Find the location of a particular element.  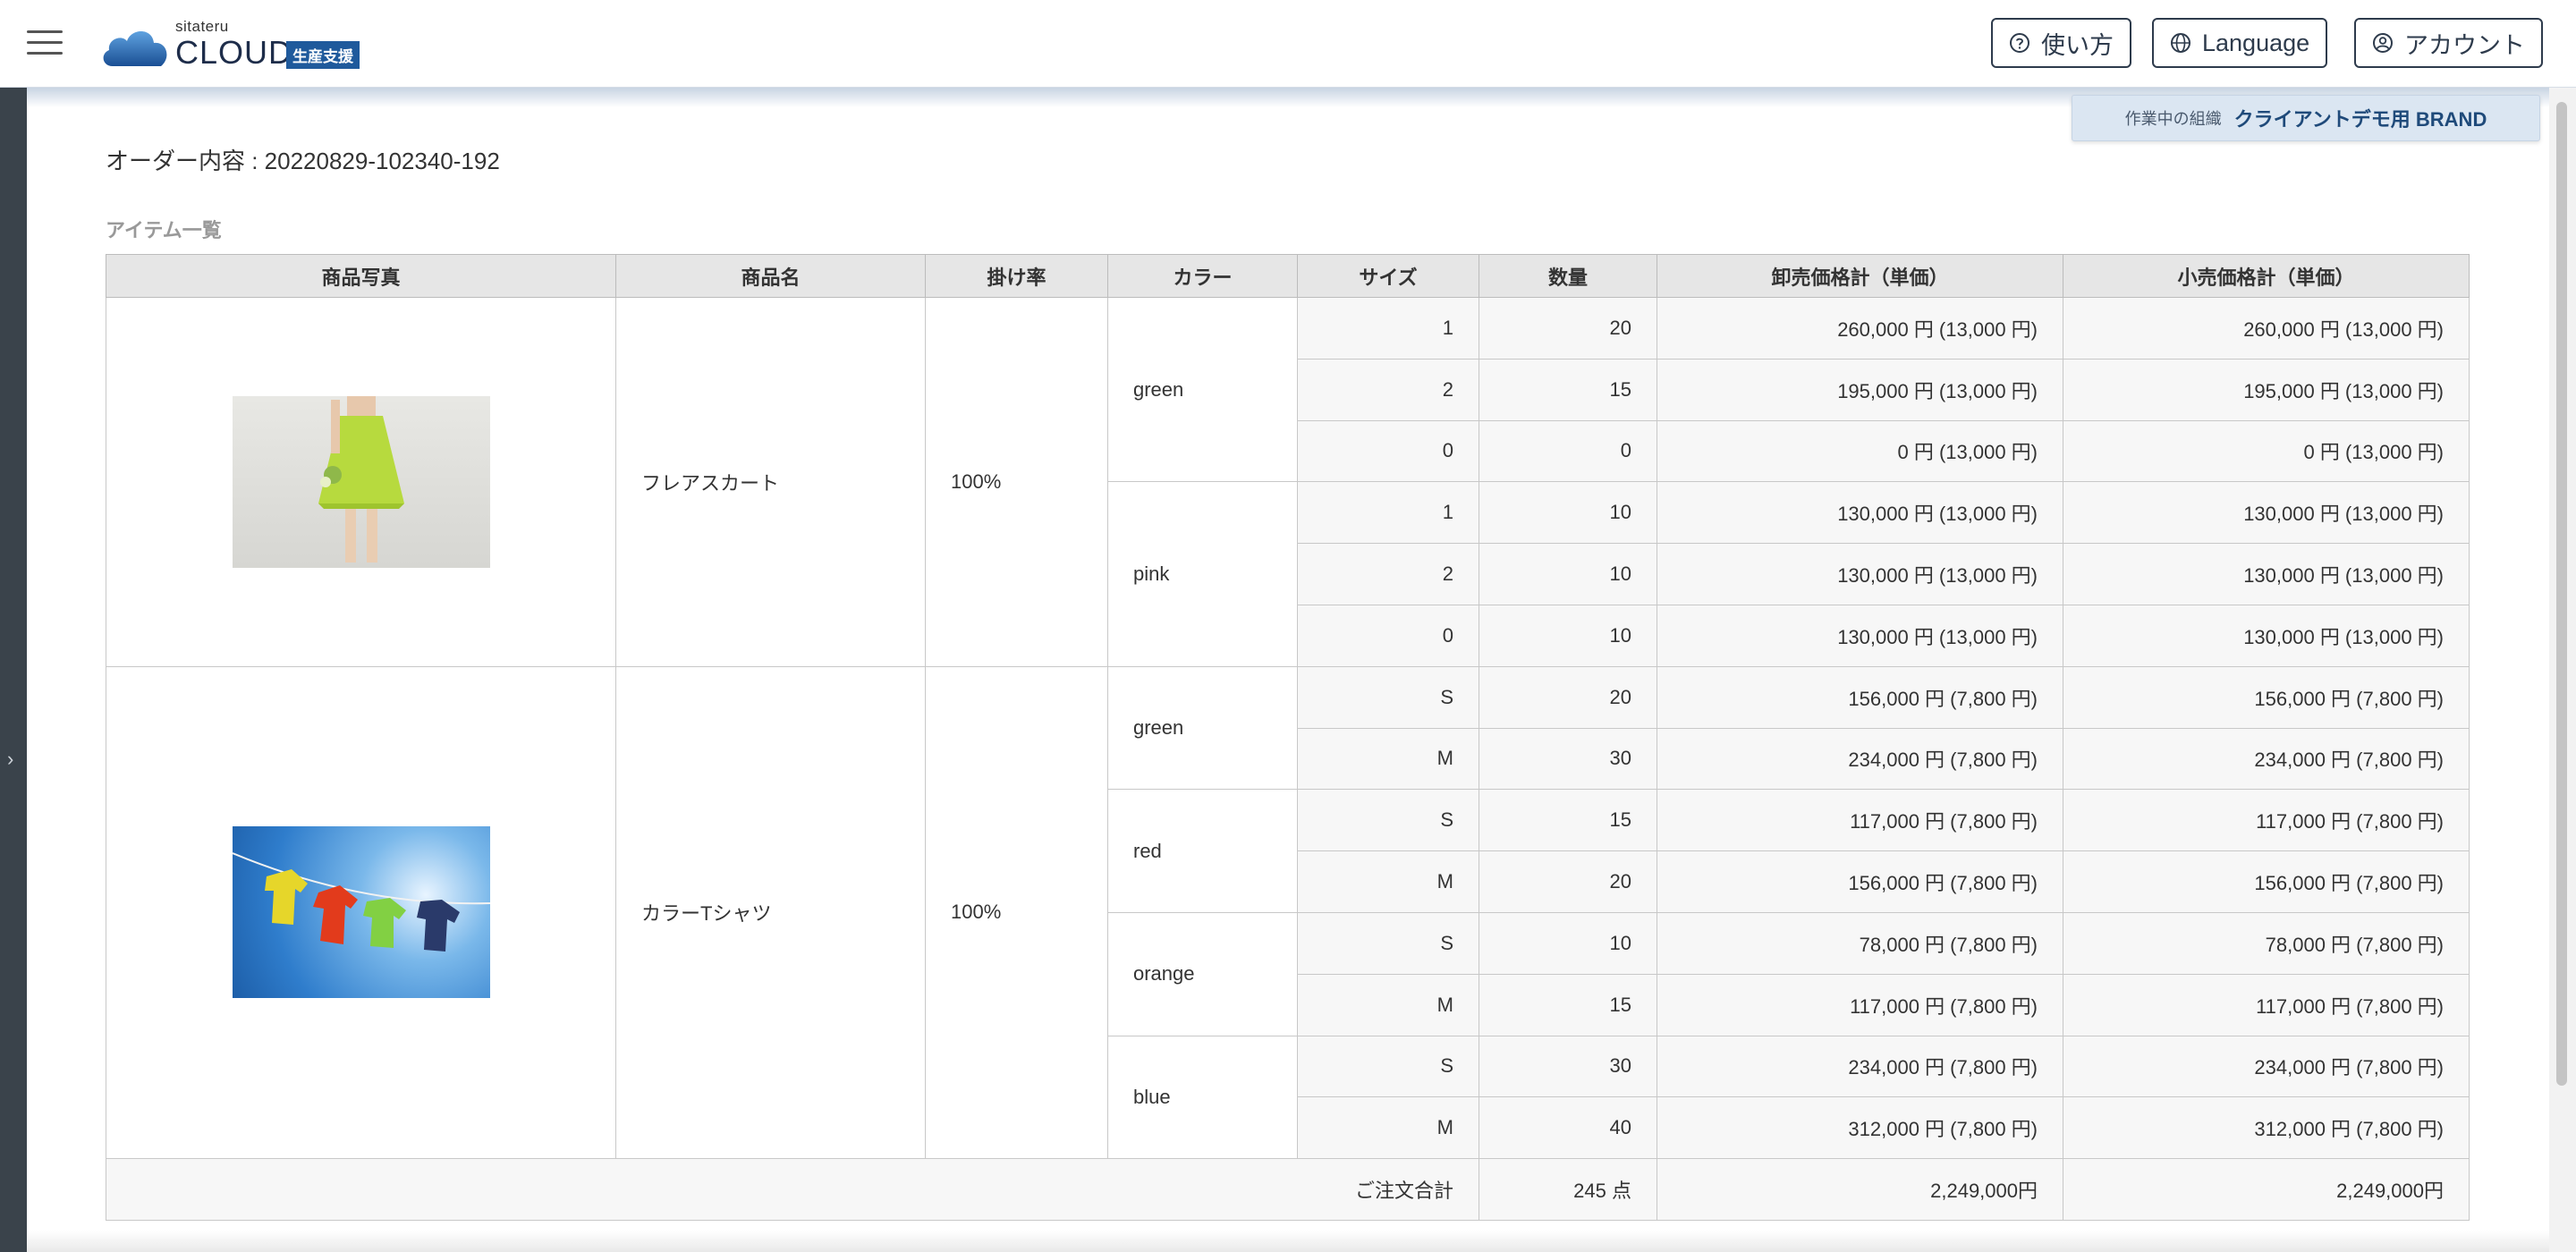

header-color: カラー is located at coordinates (1202, 276).